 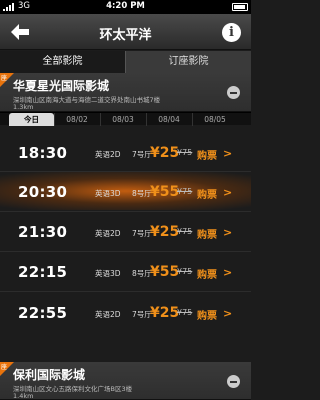 I want to click on cinema-distance: 1.4km, so click(x=23, y=396).